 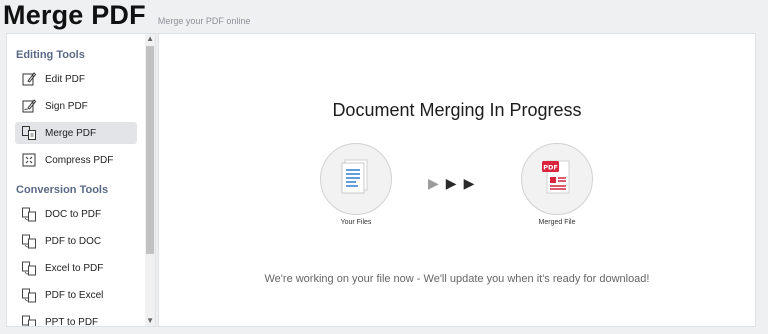 What do you see at coordinates (150, 39) in the screenshot?
I see `scroll-up-arrow-icon: ▲` at bounding box center [150, 39].